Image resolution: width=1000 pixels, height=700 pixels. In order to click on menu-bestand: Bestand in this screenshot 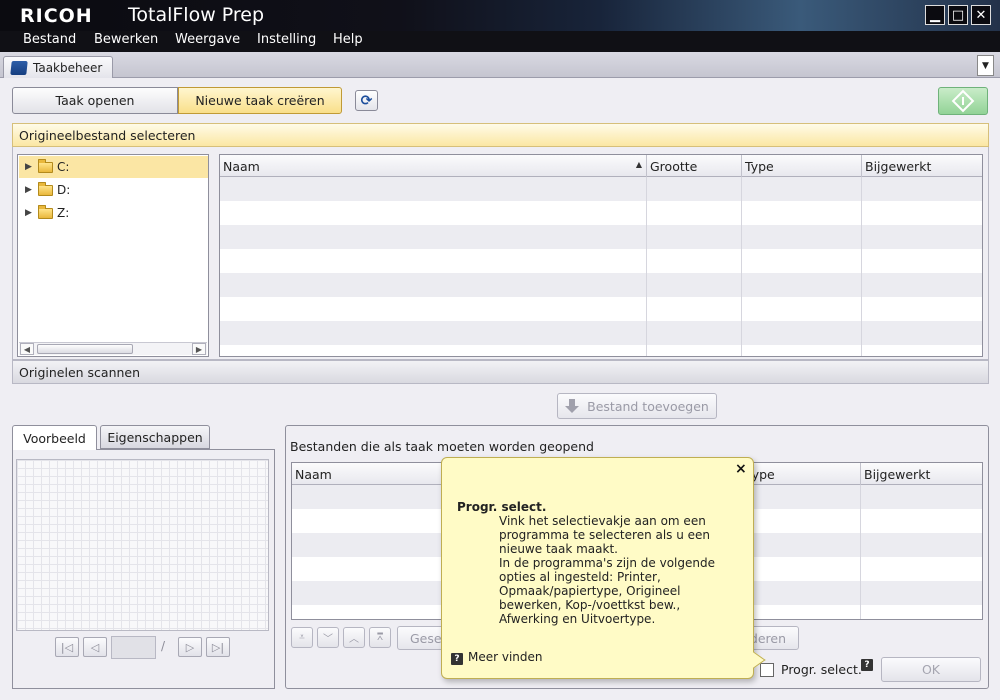, I will do `click(49, 39)`.